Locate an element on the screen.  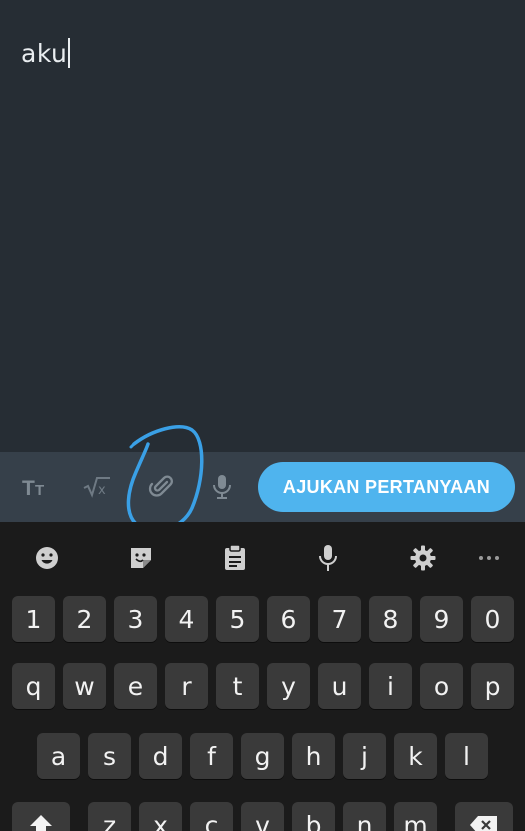
text-size-button: T T is located at coordinates (36, 487).